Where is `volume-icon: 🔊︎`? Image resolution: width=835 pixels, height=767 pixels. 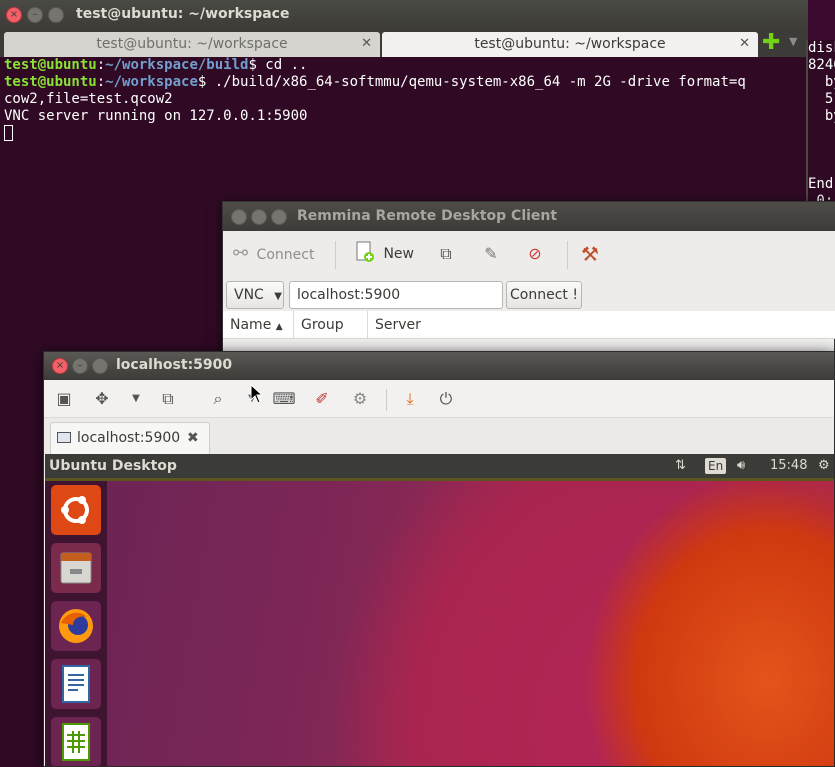
volume-icon: 🔊︎ is located at coordinates (741, 466).